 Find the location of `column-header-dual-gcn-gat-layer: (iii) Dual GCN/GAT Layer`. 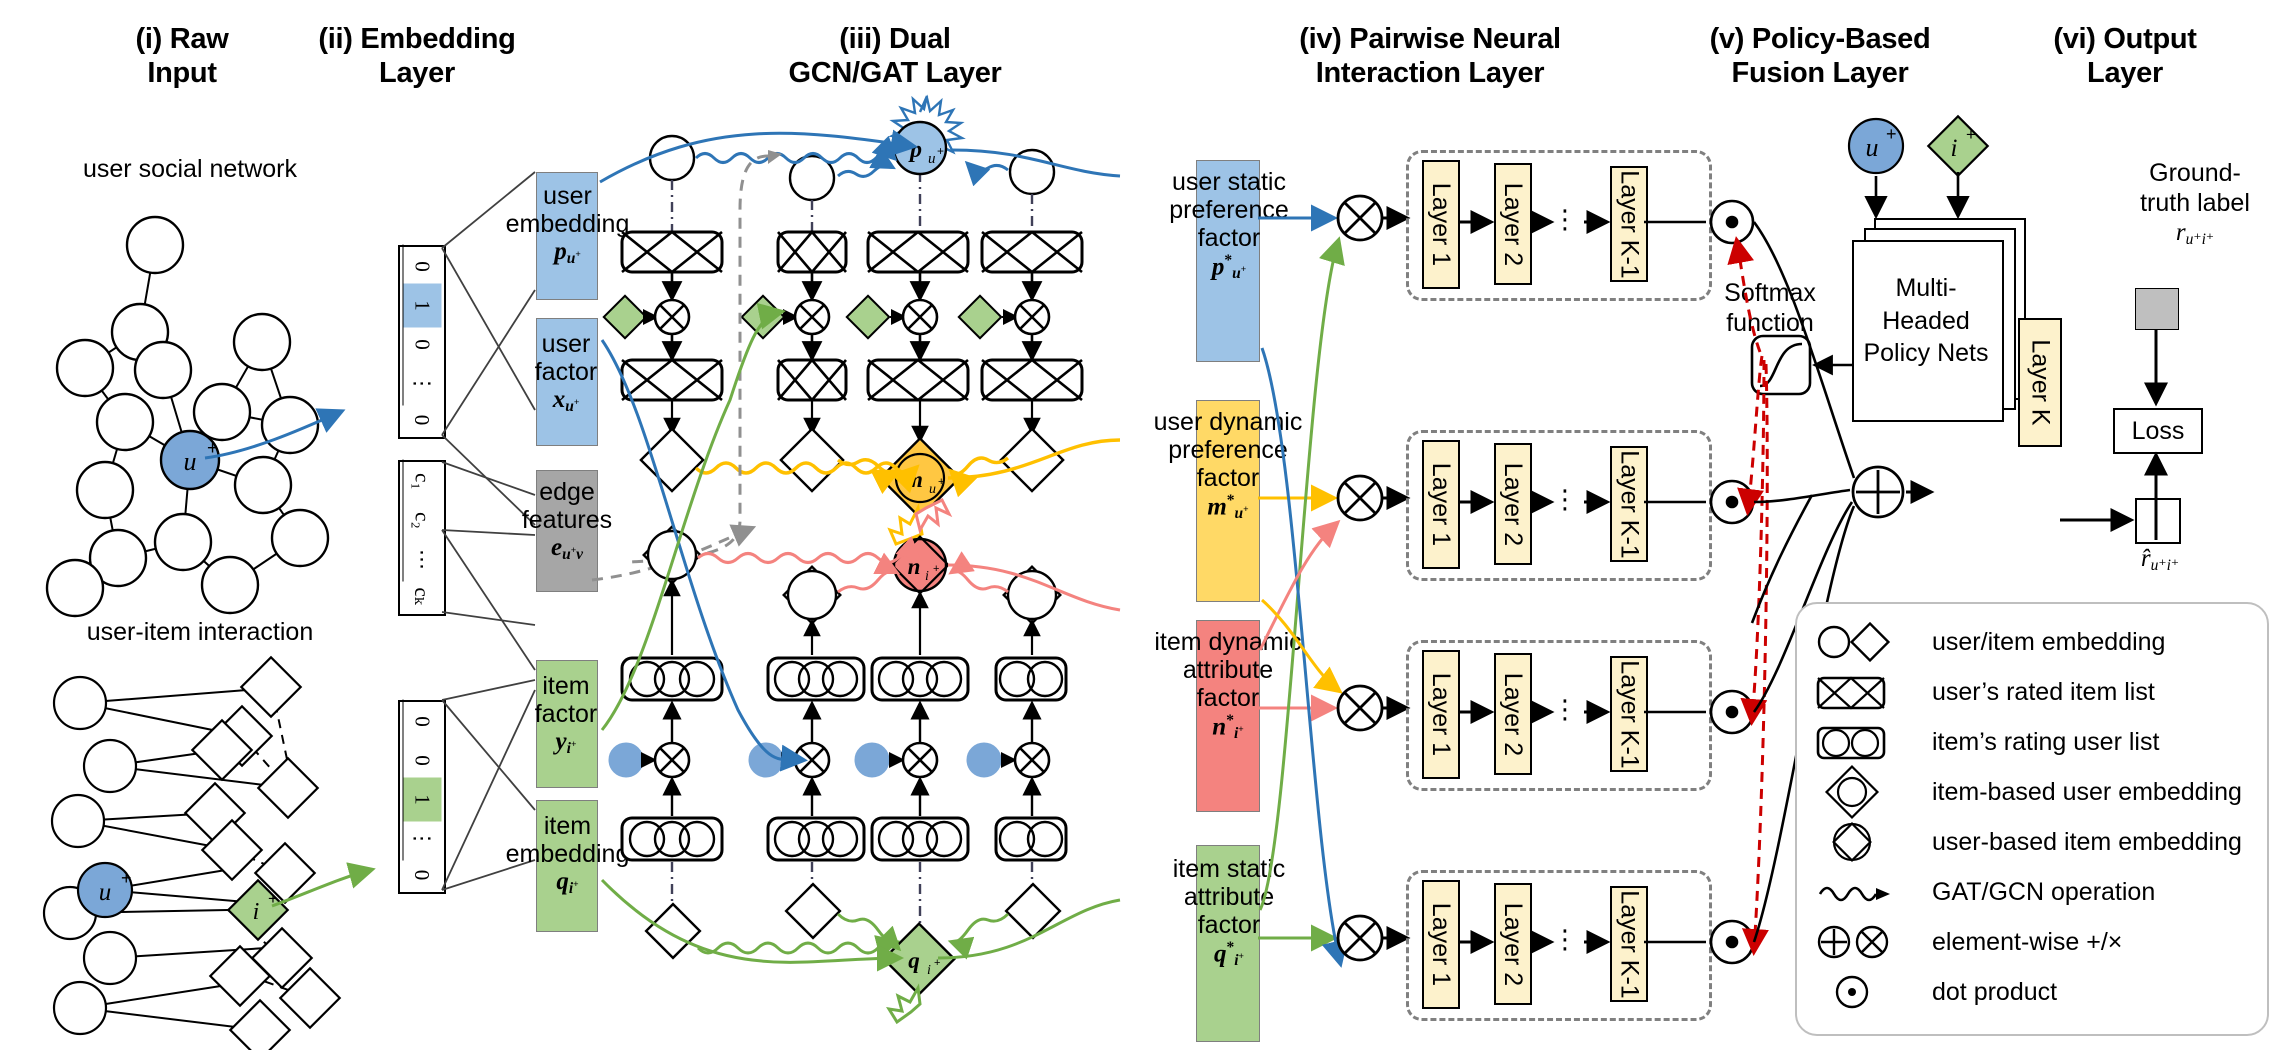

column-header-dual-gcn-gat-layer: (iii) Dual GCN/GAT Layer is located at coordinates (895, 56).